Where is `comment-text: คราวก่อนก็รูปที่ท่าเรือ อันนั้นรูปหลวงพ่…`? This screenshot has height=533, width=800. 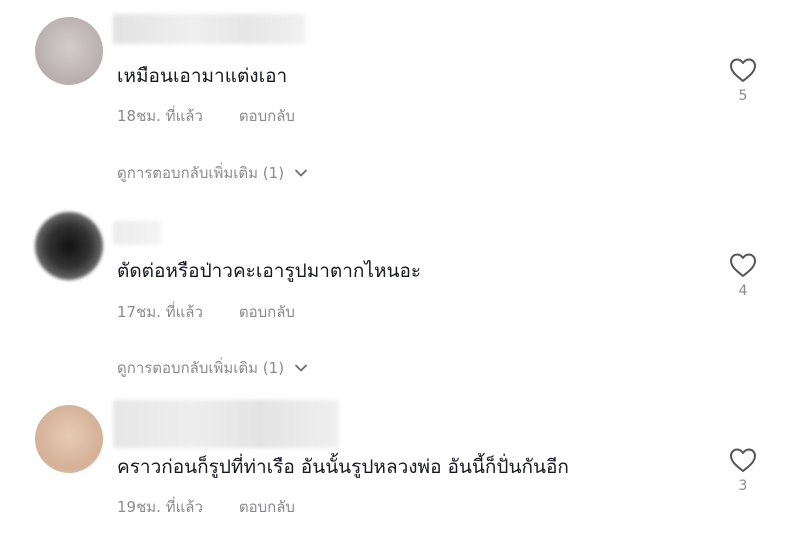 comment-text: คราวก่อนก็รูปที่ท่าเรือ อันนั้นรูปหลวงพ่… is located at coordinates (343, 467).